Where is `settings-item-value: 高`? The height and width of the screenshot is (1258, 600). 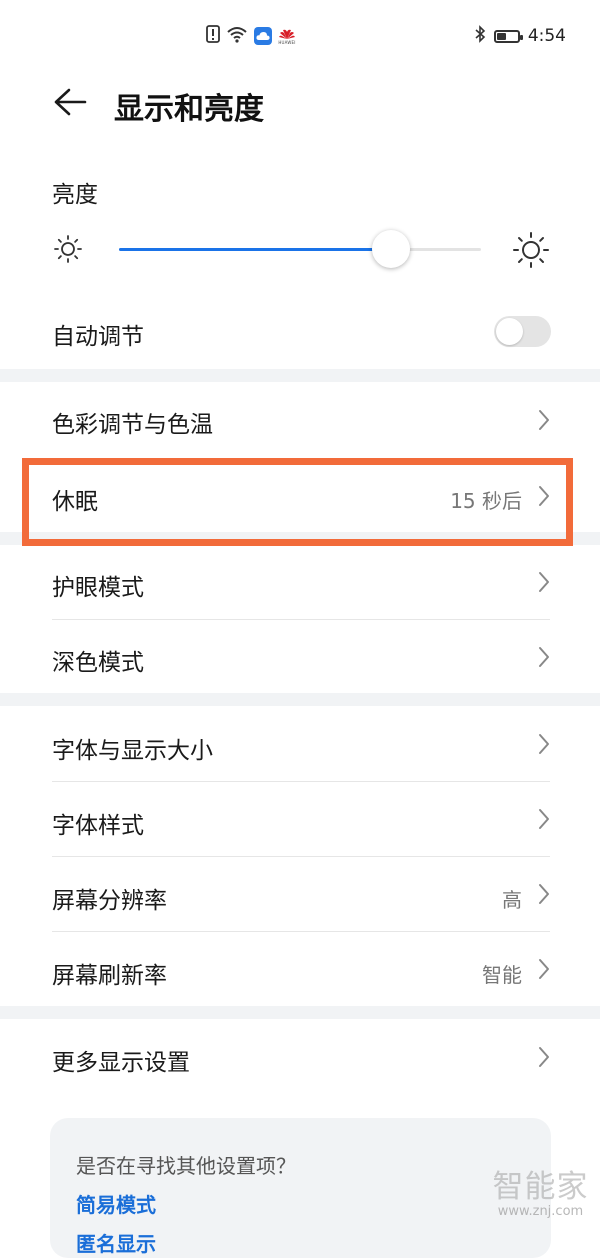
settings-item-value: 高 is located at coordinates (512, 900).